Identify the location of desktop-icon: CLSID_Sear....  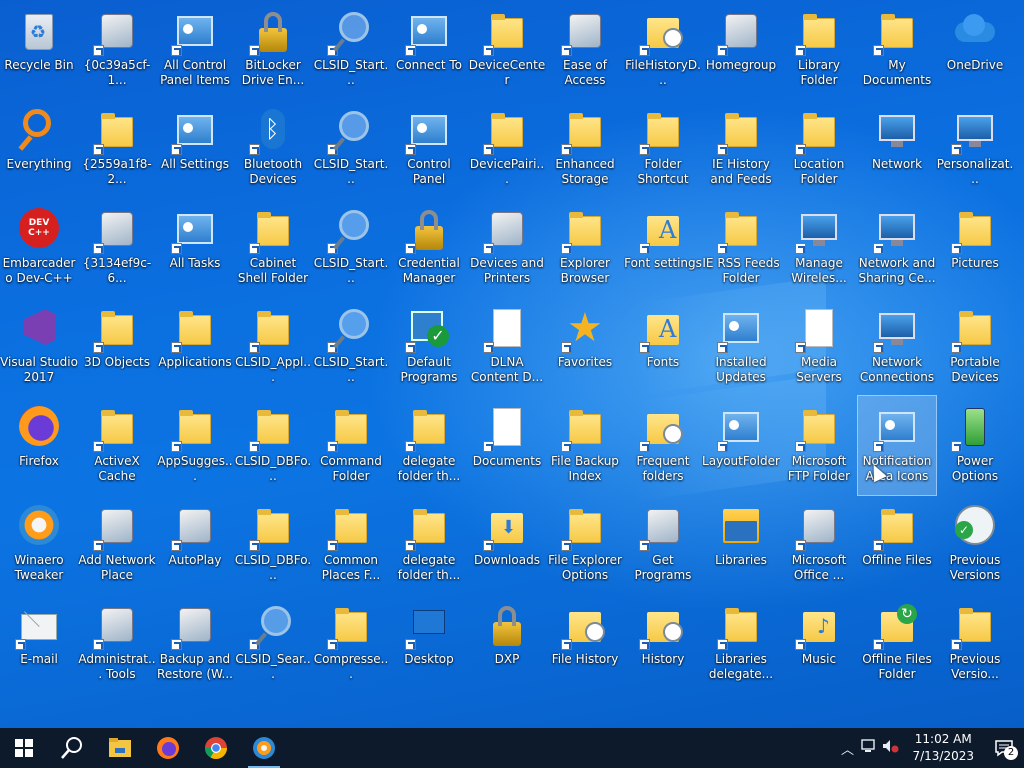
(273, 643).